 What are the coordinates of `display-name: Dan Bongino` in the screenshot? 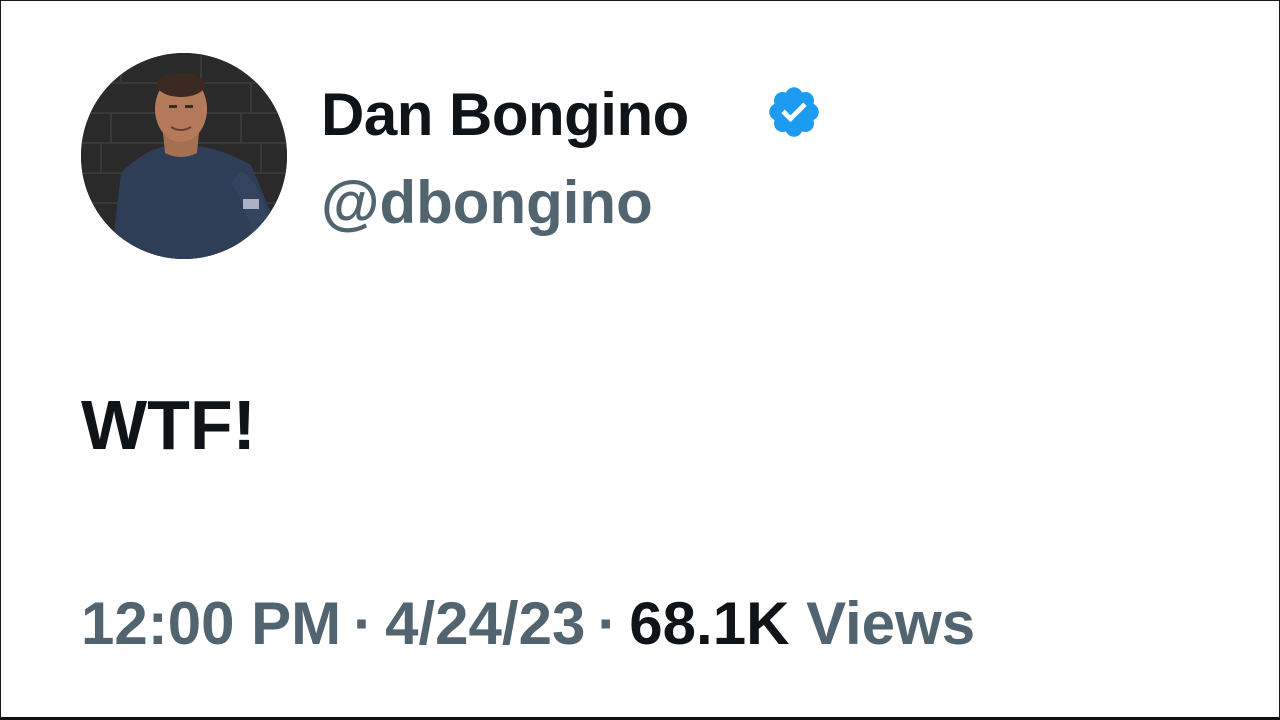 It's located at (505, 115).